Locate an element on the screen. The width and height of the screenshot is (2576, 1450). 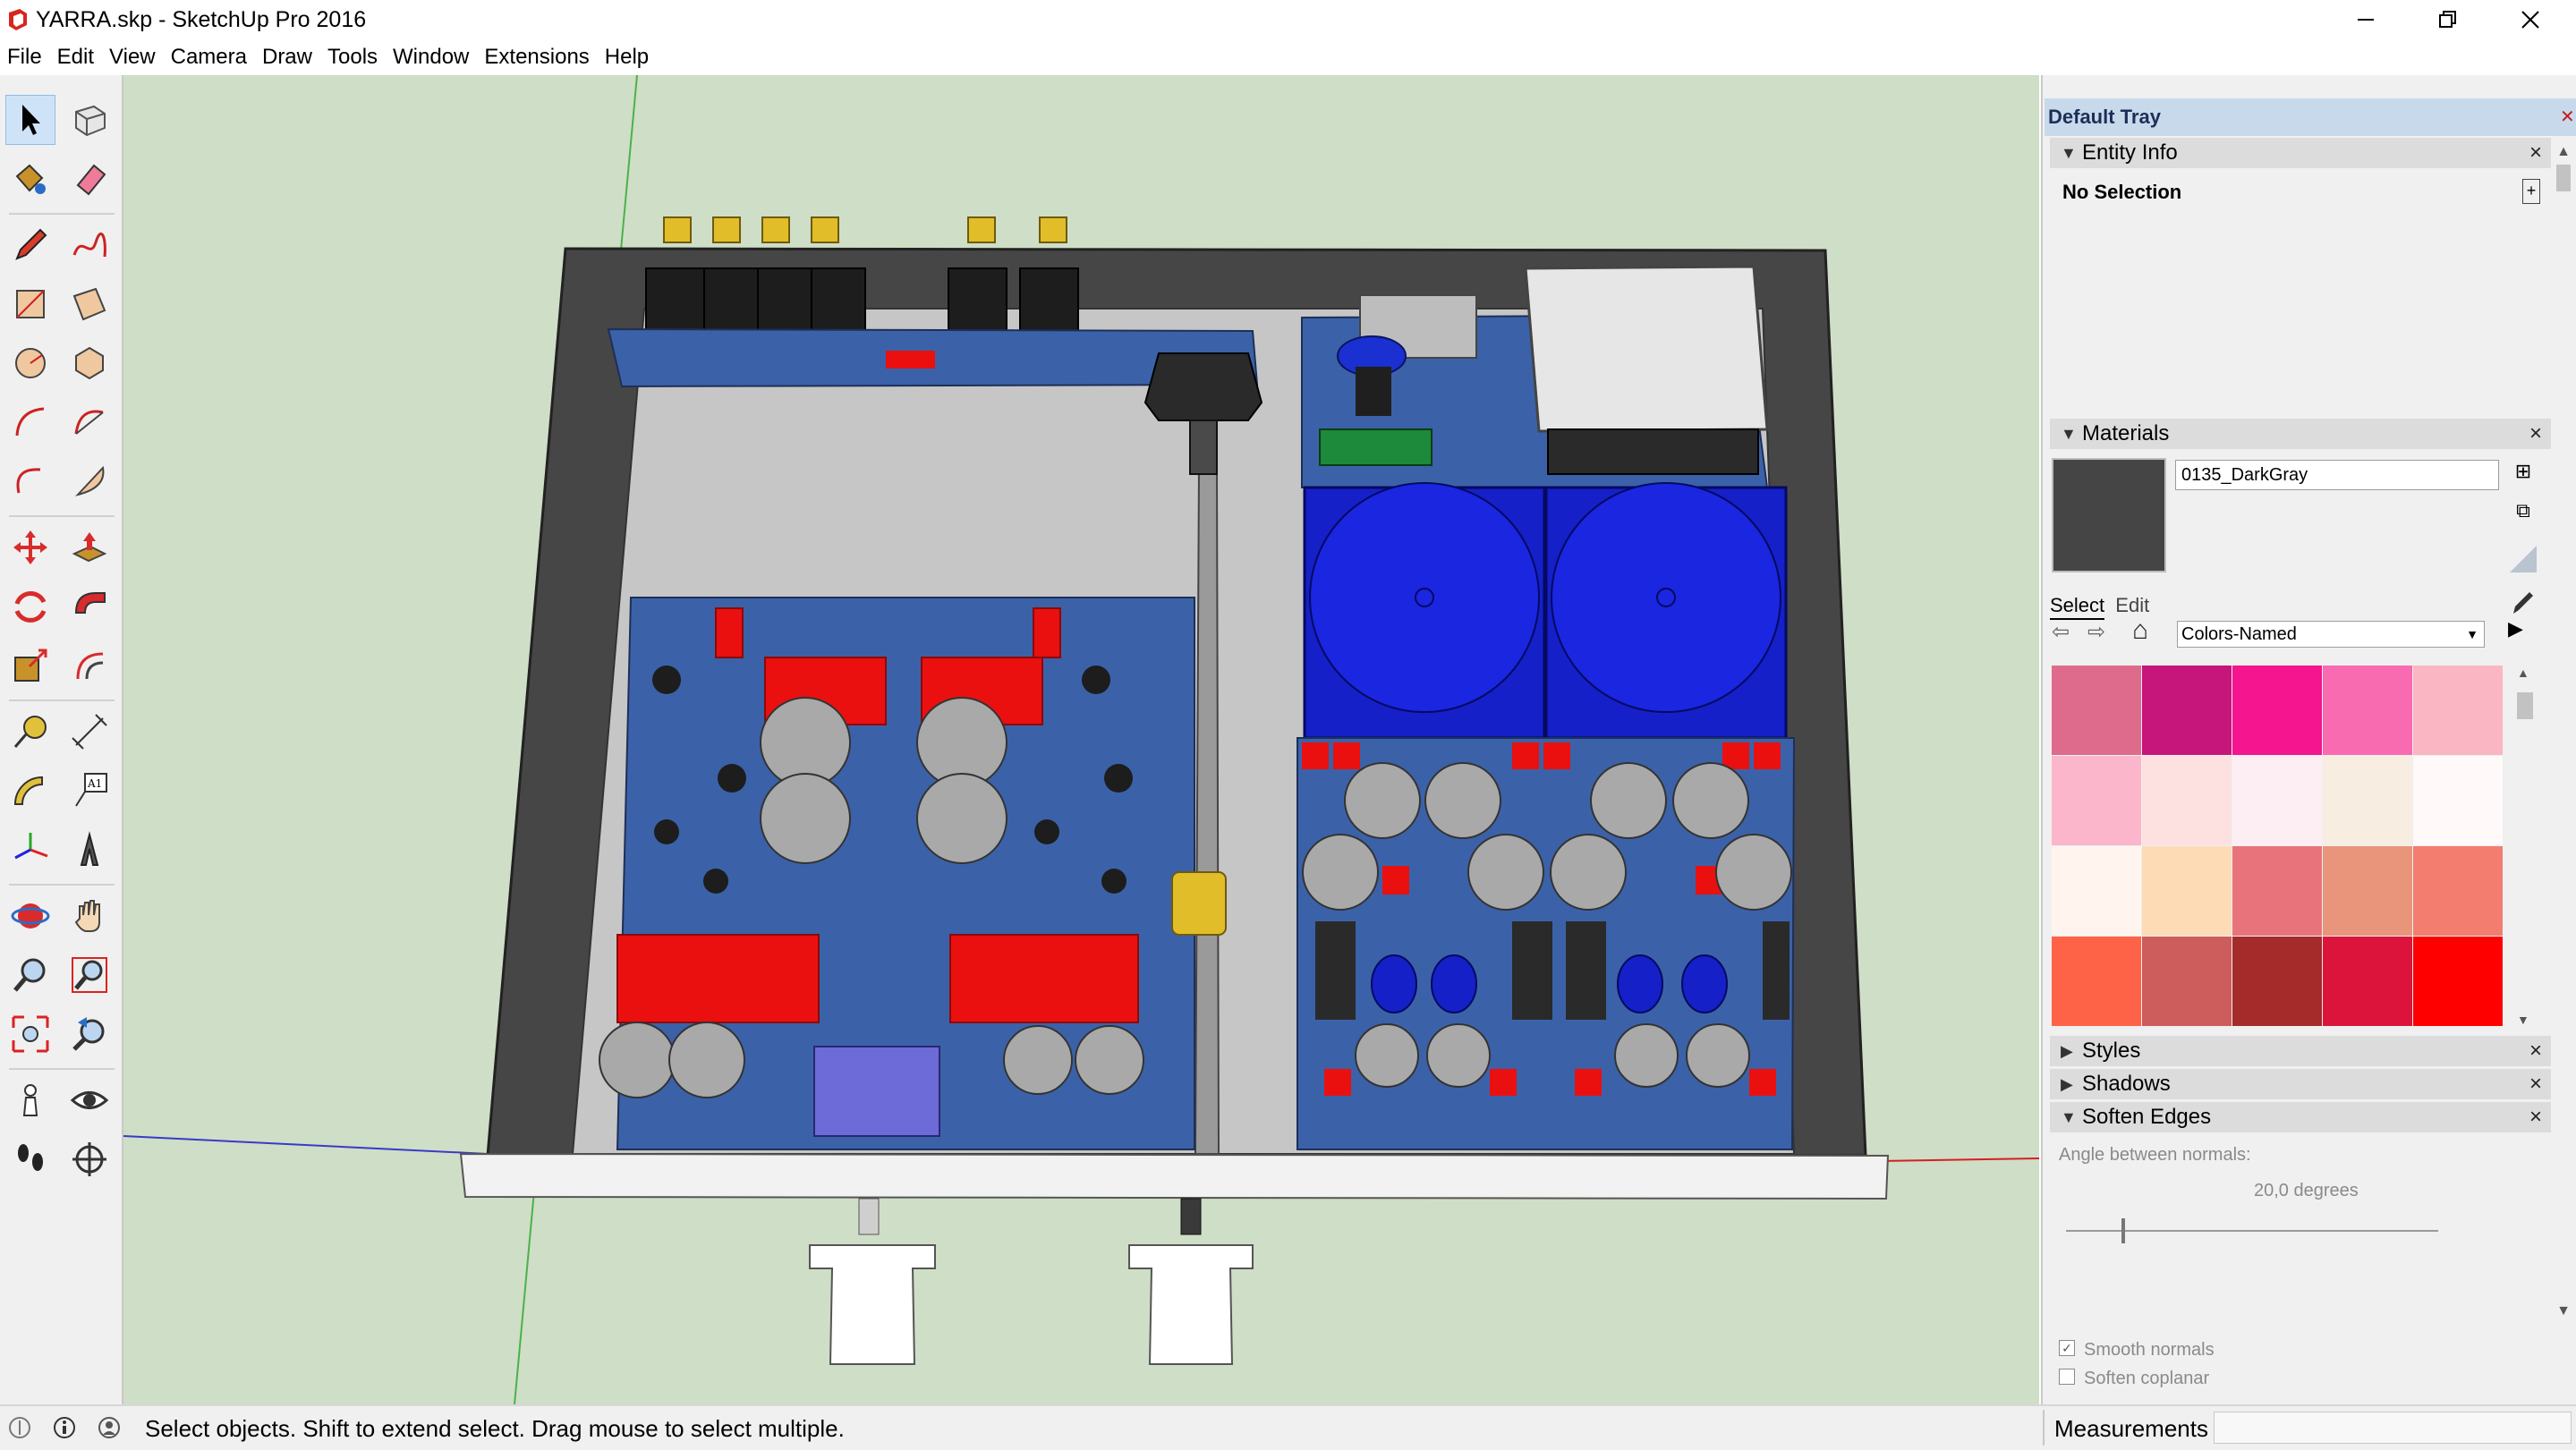
scale-tool is located at coordinates (30, 665).